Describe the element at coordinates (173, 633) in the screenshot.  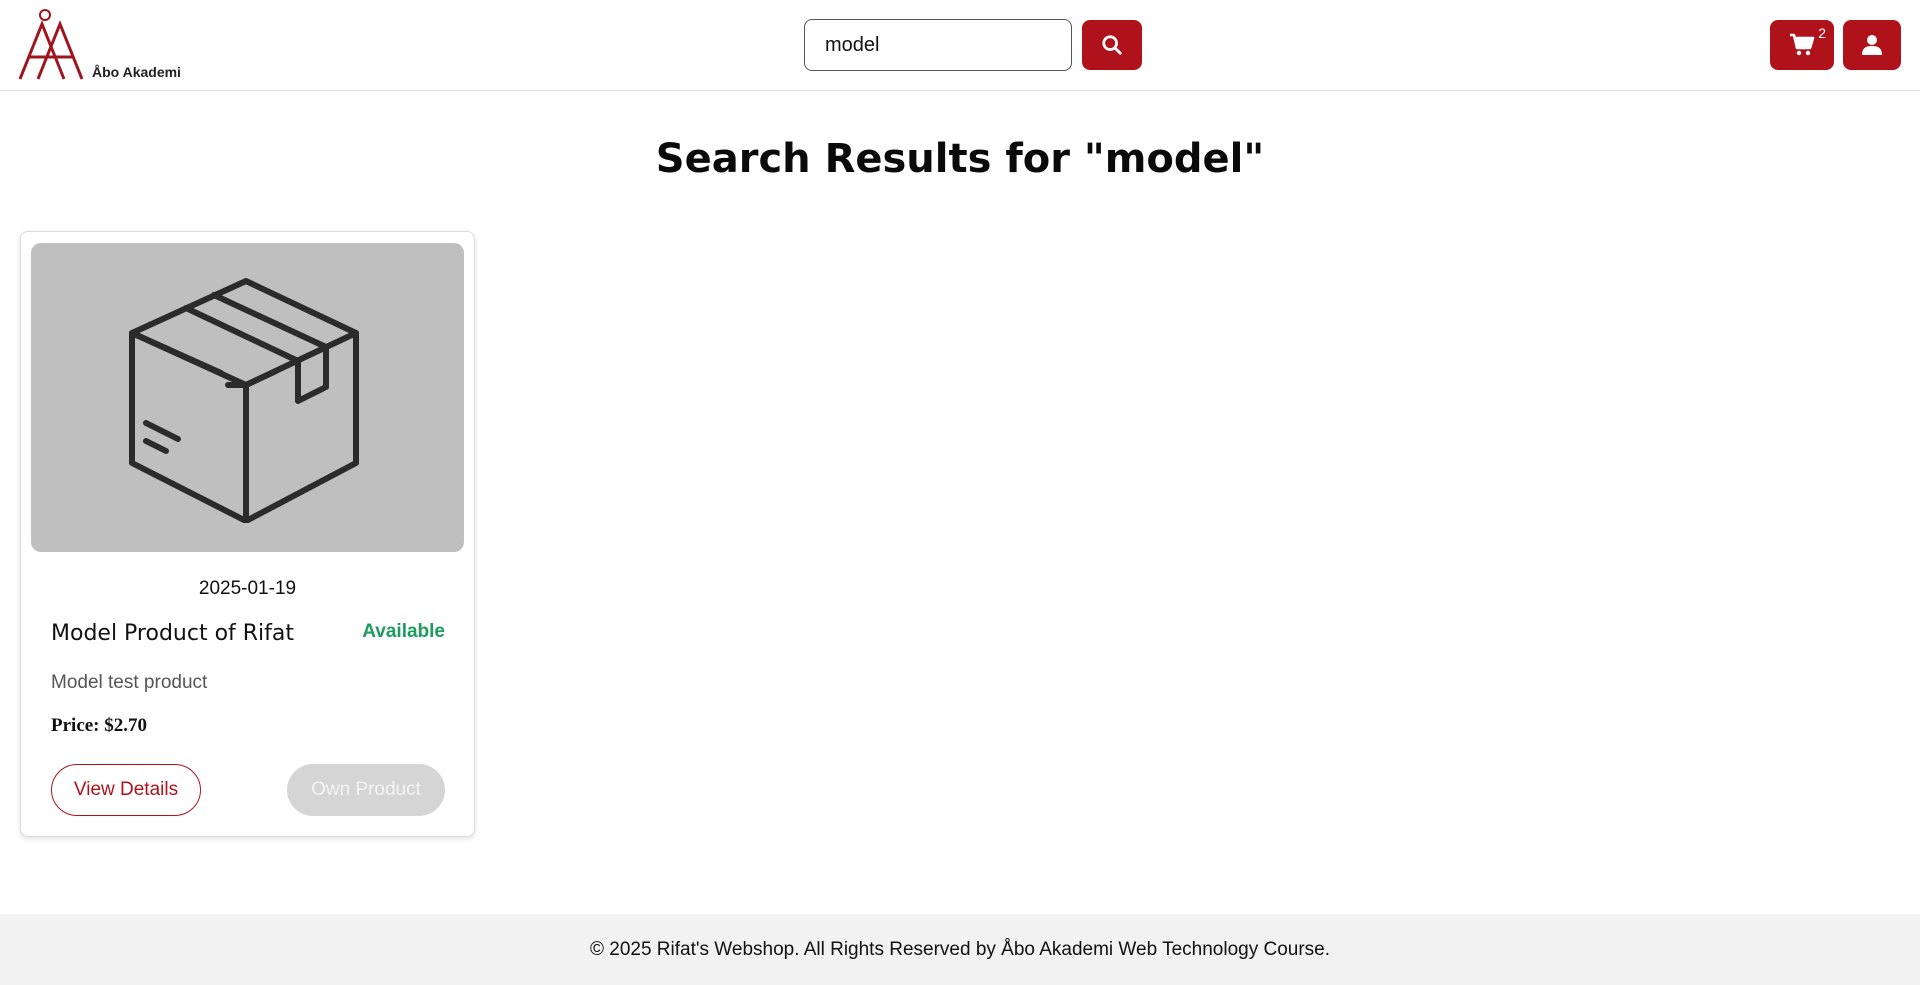
I see `product-name: Model Product of Rifat` at that location.